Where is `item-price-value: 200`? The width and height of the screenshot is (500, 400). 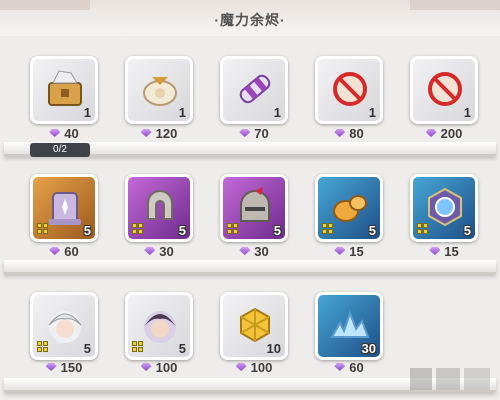 item-price-value: 200 is located at coordinates (451, 133).